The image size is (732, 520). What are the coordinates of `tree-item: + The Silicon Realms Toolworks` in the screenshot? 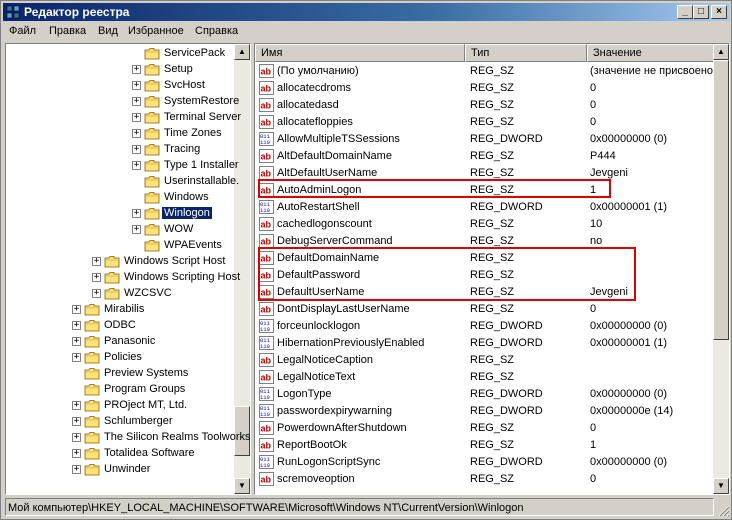 It's located at (128, 438).